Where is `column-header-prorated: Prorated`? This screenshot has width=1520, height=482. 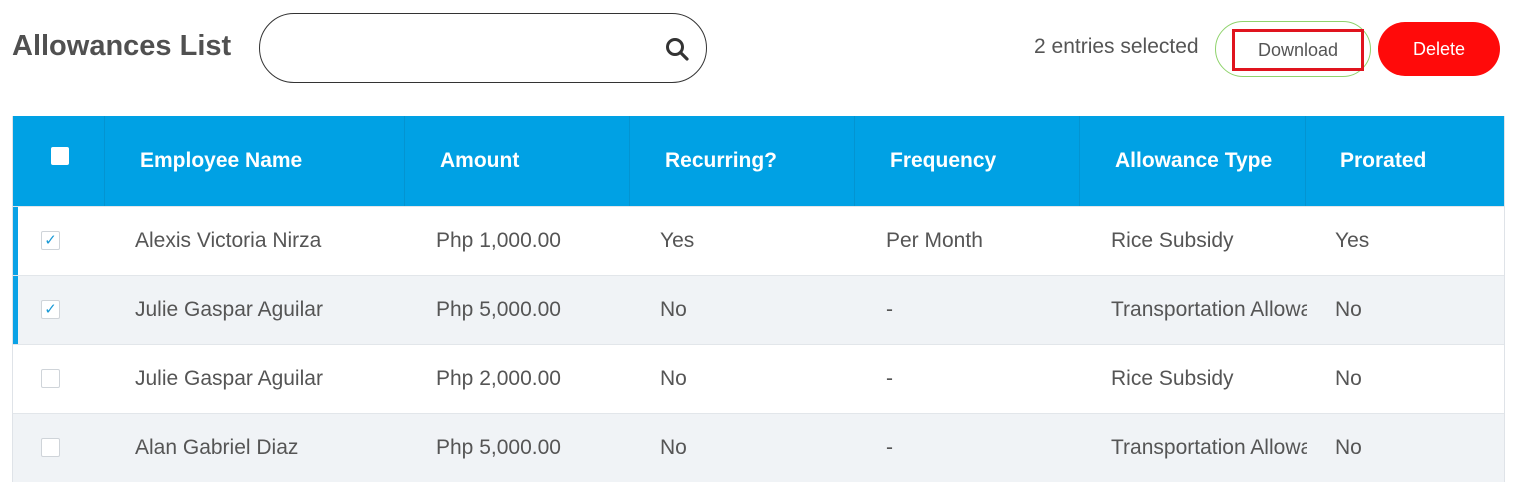
column-header-prorated: Prorated is located at coordinates (1383, 161).